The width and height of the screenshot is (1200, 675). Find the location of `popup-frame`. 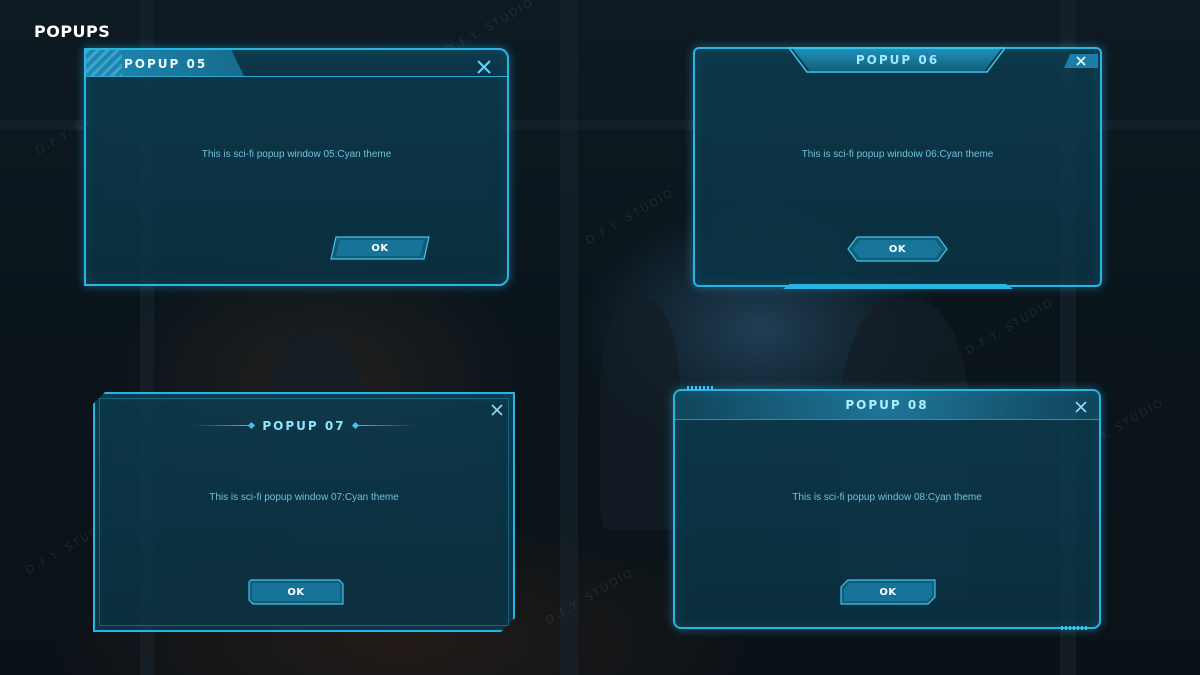

popup-frame is located at coordinates (296, 167).